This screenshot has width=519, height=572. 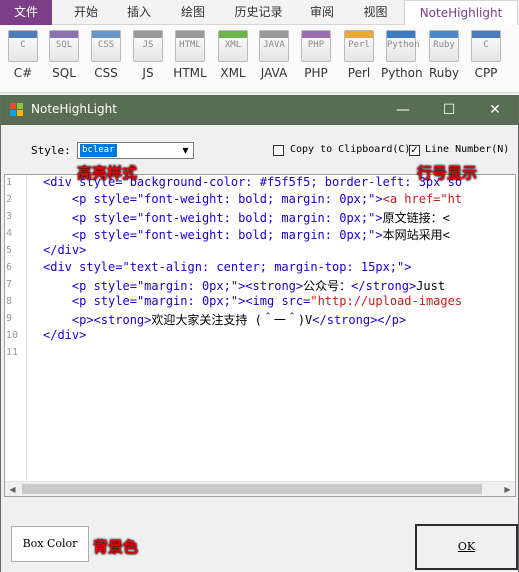 What do you see at coordinates (431, 286) in the screenshot?
I see `code-token: Just` at bounding box center [431, 286].